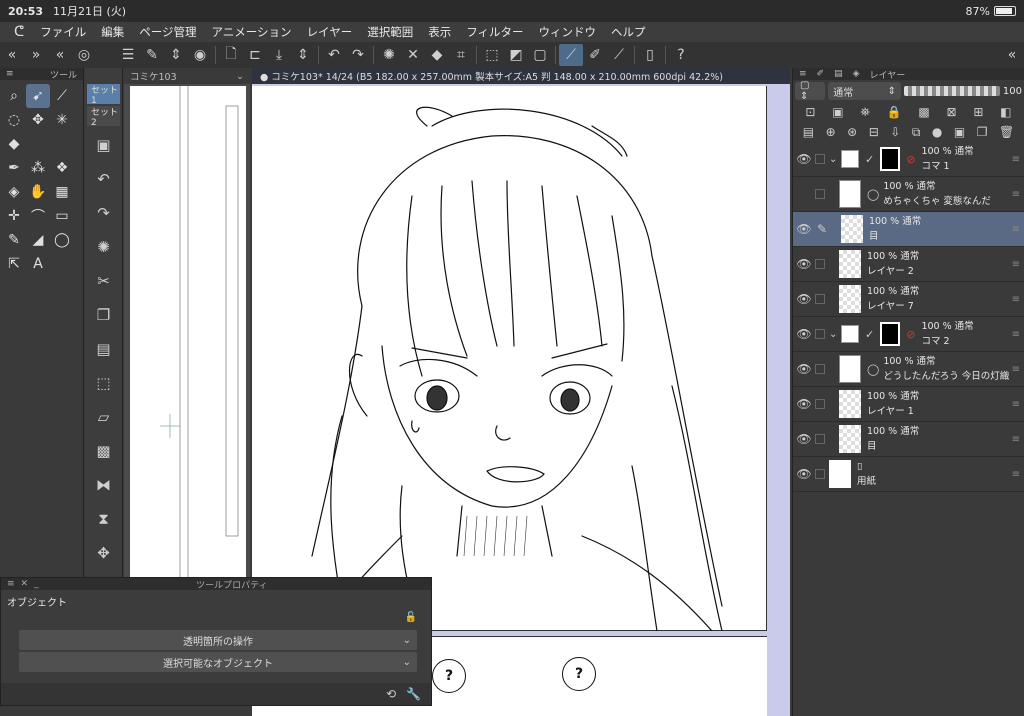 The height and width of the screenshot is (716, 1024). Describe the element at coordinates (888, 74) in the screenshot. I see `layer-tab-label: レイヤー` at that location.